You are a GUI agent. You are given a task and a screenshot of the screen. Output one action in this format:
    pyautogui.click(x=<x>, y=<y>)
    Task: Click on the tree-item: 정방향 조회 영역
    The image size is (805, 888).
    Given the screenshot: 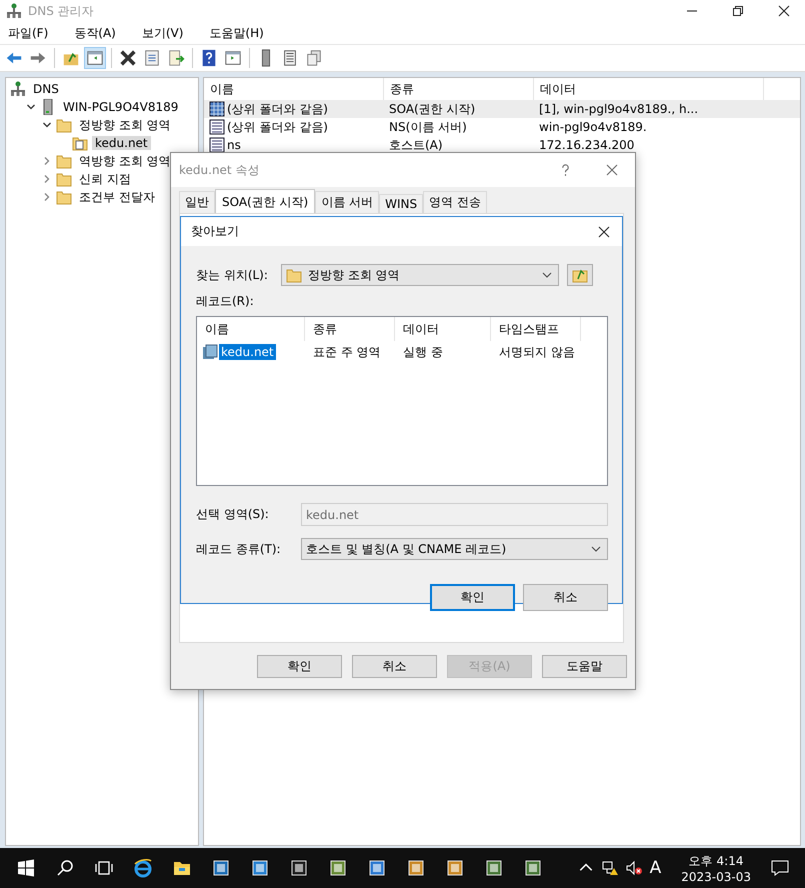 What is the action you would take?
    pyautogui.click(x=125, y=125)
    